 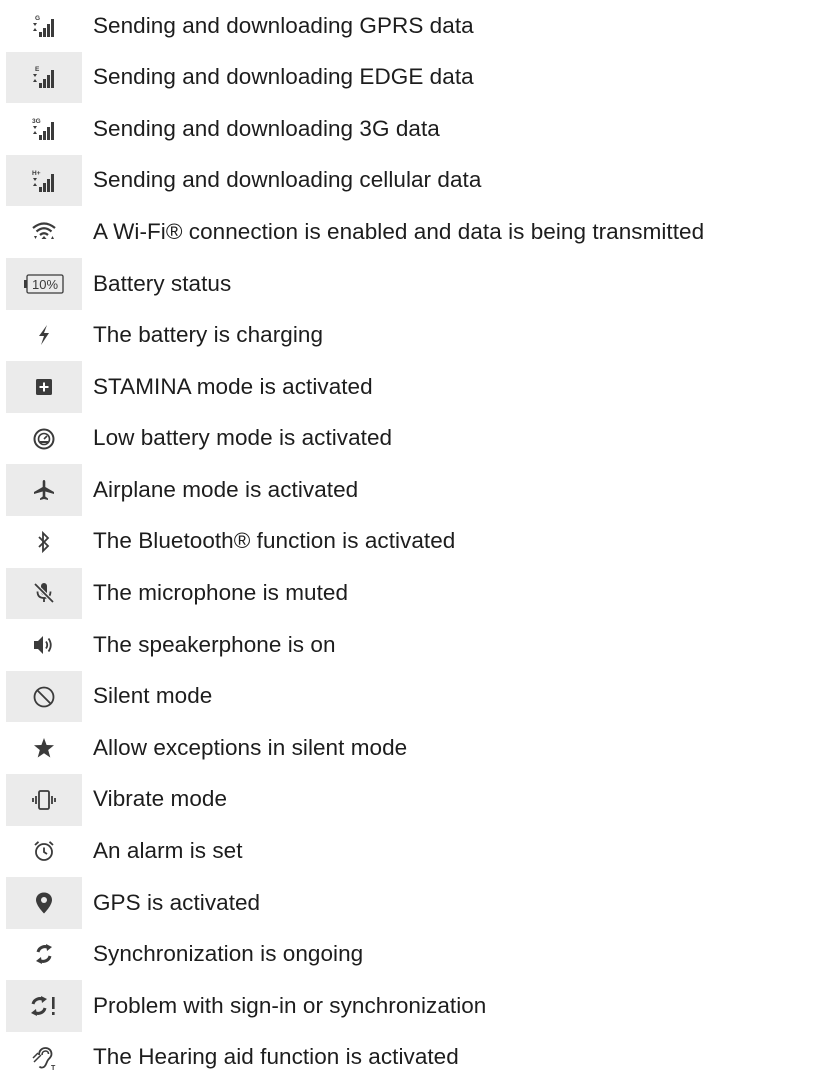 What do you see at coordinates (243, 438) in the screenshot?
I see `icon-row-label: Low battery mode is activated` at bounding box center [243, 438].